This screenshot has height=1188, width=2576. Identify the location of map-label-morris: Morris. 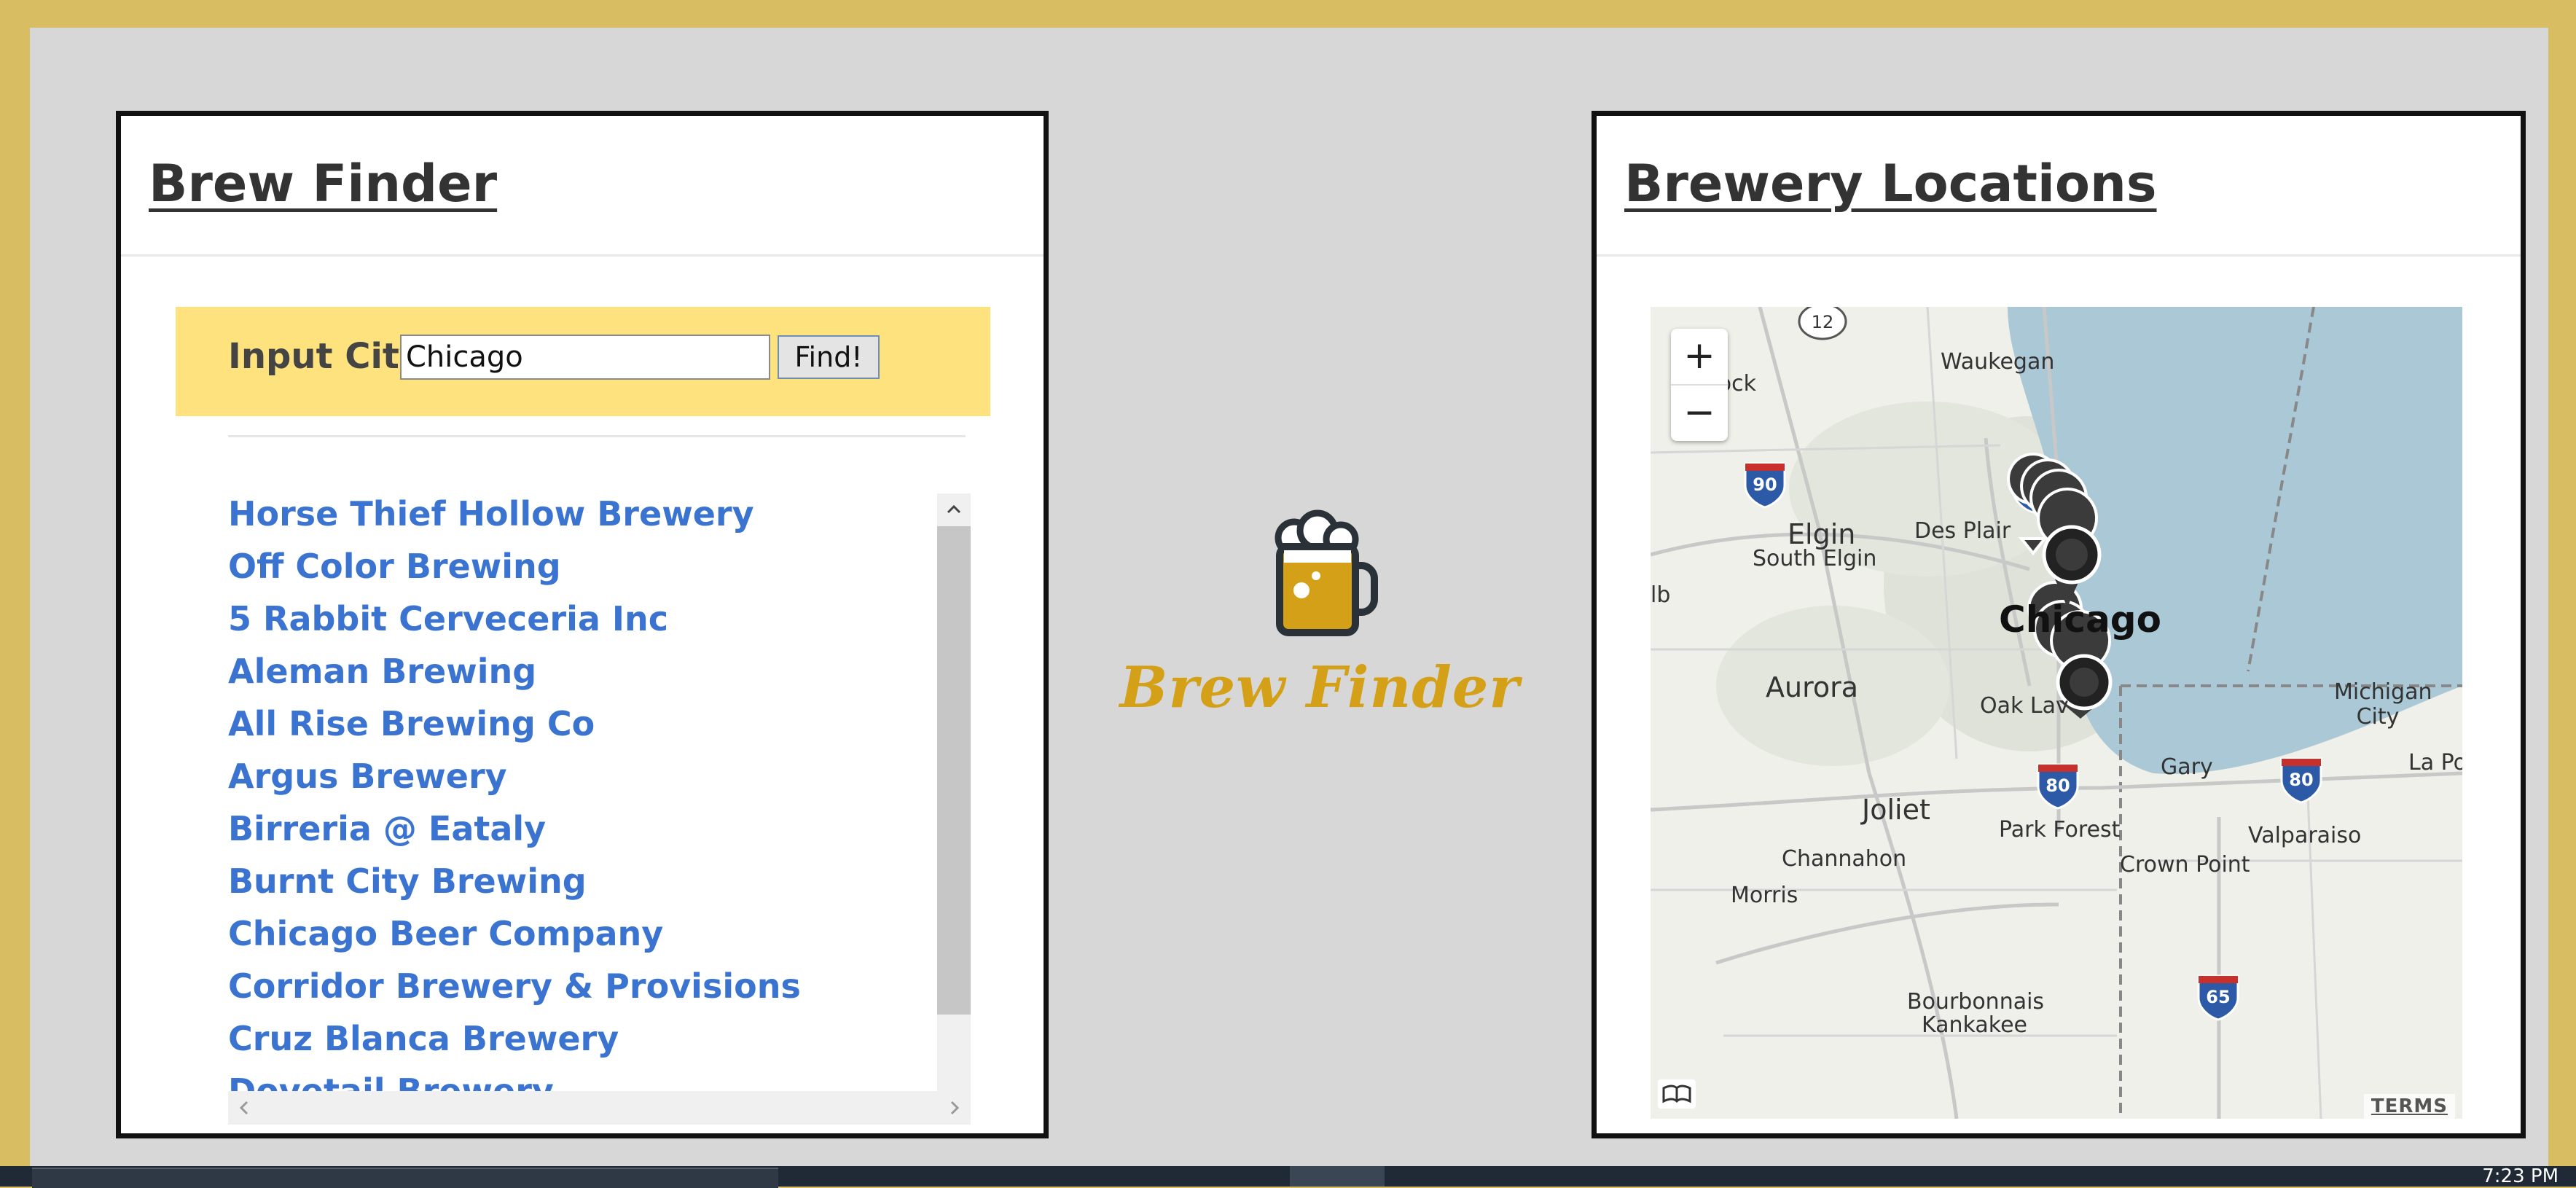
(1764, 895).